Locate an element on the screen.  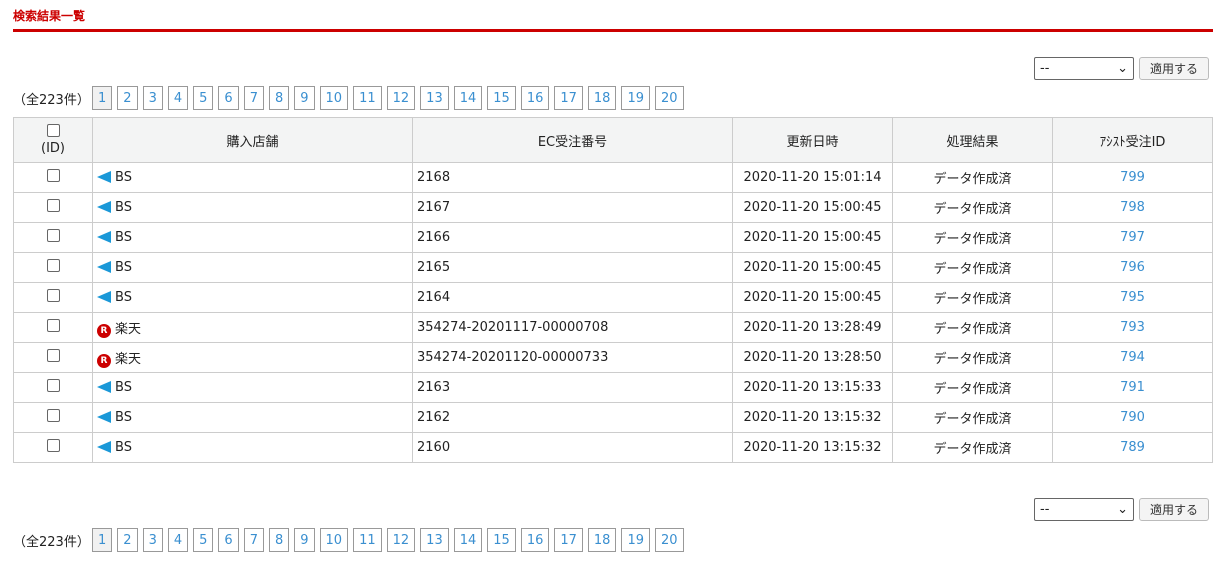
assist-id-link: 794 is located at coordinates (1132, 357).